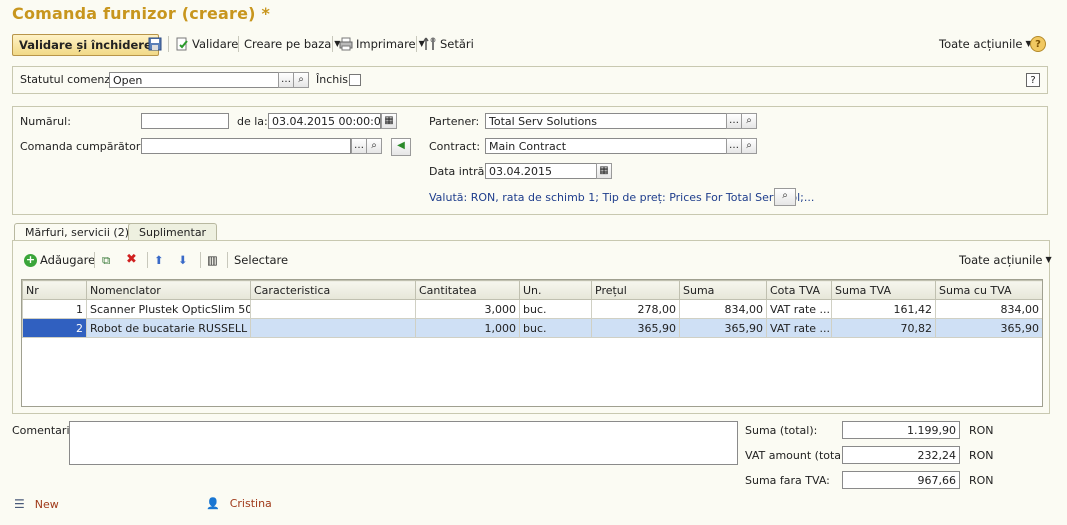 The height and width of the screenshot is (525, 1067). What do you see at coordinates (467, 290) in the screenshot?
I see `column-header: Cantitatea` at bounding box center [467, 290].